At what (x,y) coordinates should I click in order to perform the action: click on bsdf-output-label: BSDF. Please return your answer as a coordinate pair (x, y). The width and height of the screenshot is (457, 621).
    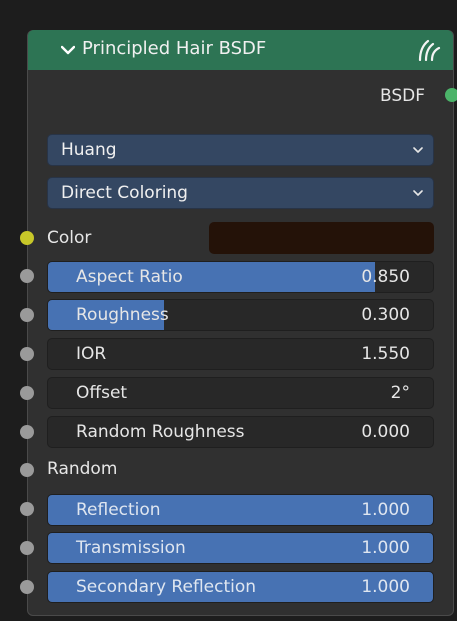
    Looking at the image, I should click on (402, 96).